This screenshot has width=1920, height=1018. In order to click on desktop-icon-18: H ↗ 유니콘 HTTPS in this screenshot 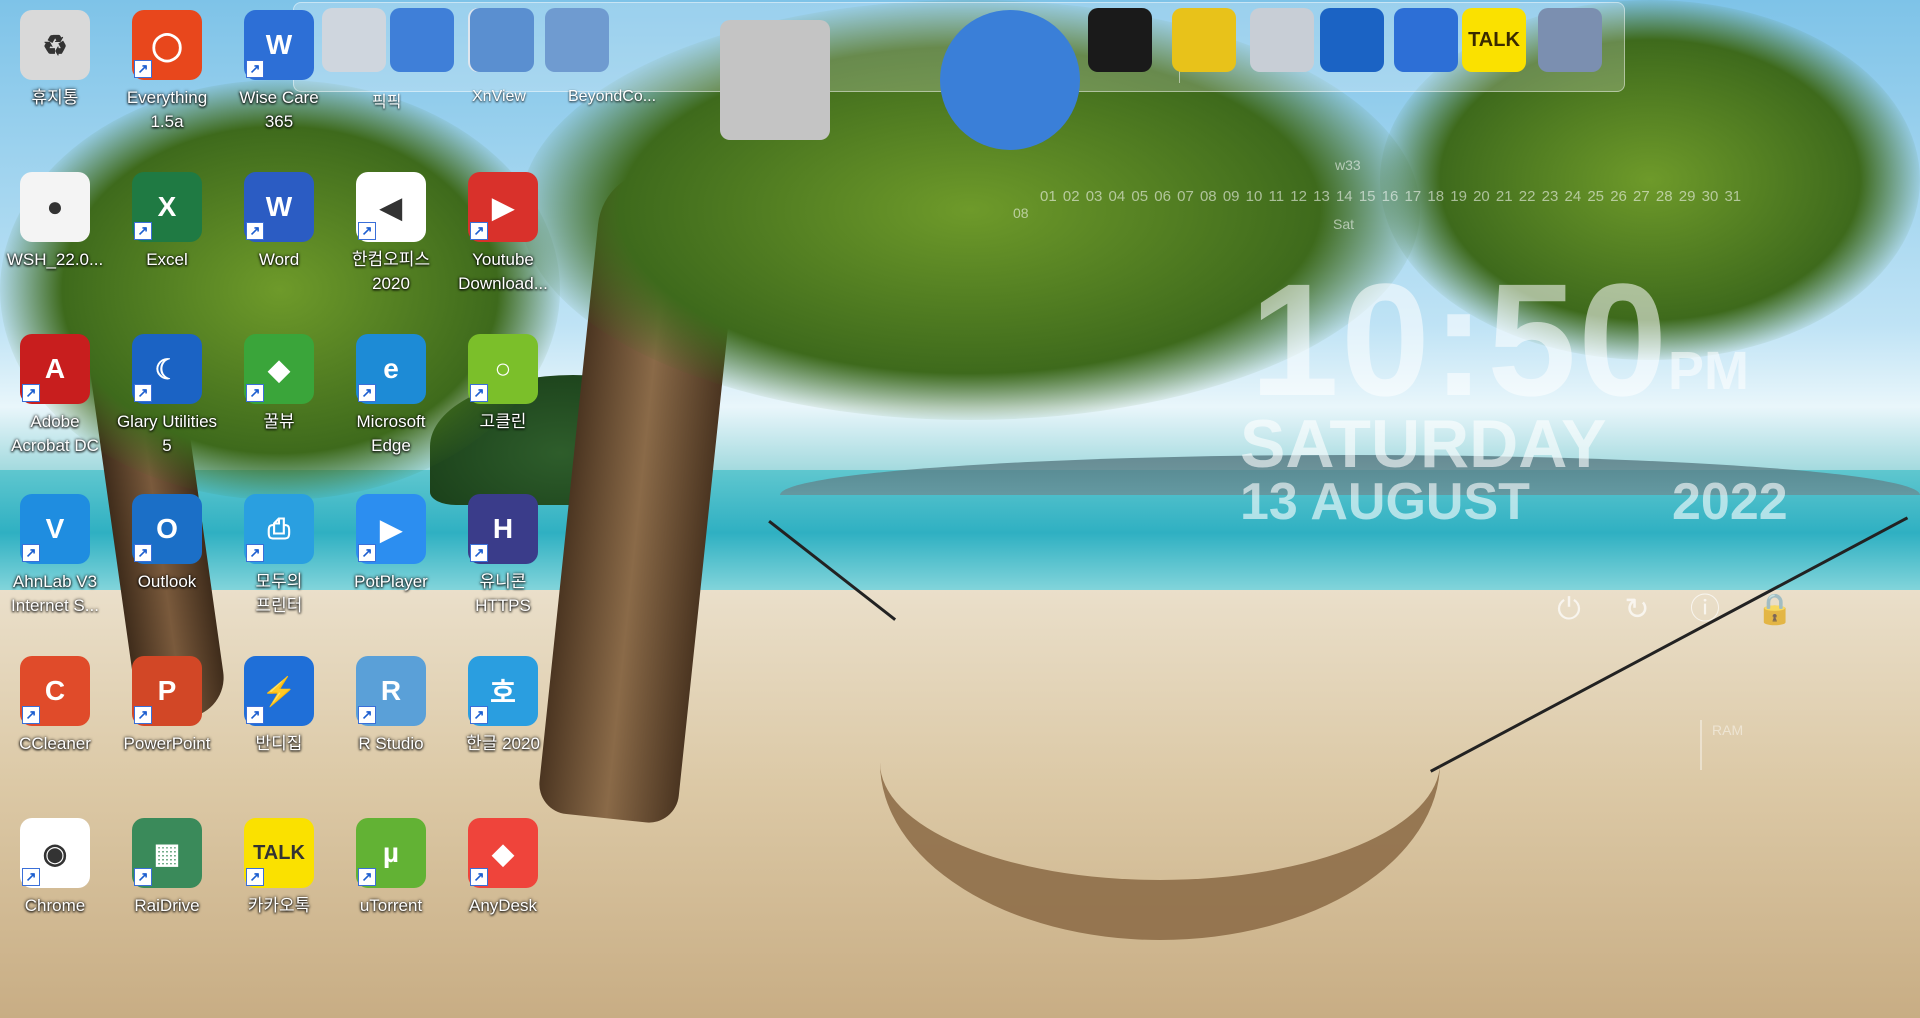, I will do `click(503, 556)`.